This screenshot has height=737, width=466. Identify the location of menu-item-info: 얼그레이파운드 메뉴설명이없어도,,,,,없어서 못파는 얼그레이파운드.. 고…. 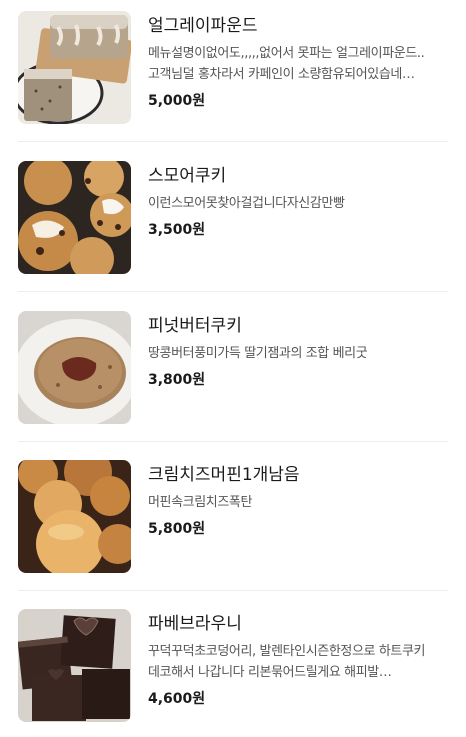
(298, 63).